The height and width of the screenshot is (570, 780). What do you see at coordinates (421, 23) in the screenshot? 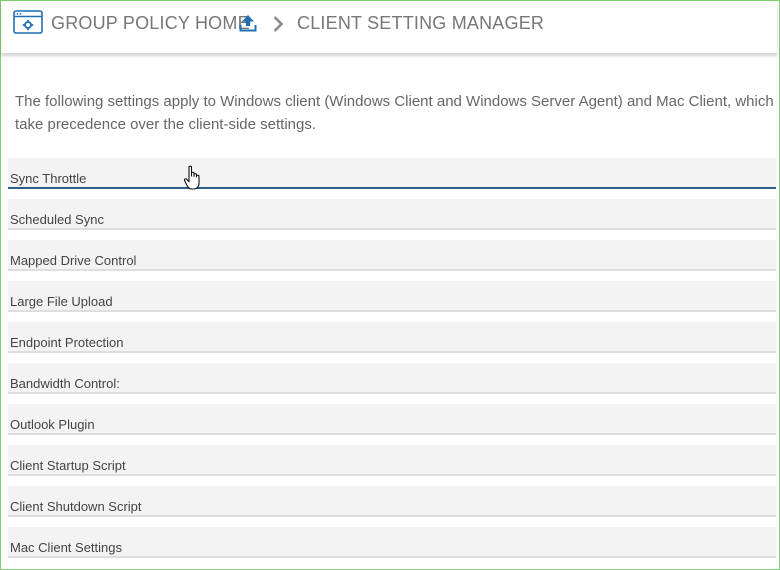
I see `breadcrumb-current: CLIENT SETTING MANAGER` at bounding box center [421, 23].